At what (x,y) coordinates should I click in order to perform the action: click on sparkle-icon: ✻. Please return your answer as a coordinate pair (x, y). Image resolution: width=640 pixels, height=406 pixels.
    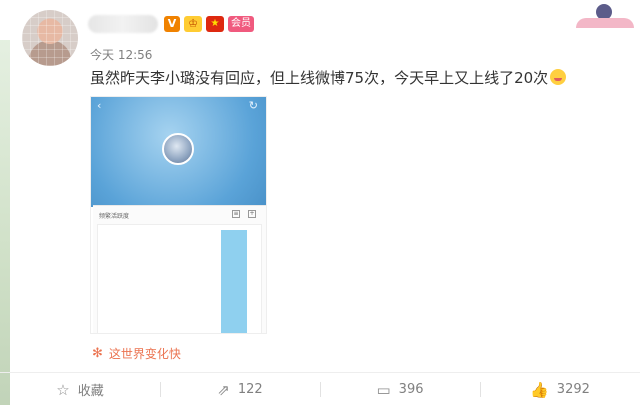
    Looking at the image, I should click on (97, 353).